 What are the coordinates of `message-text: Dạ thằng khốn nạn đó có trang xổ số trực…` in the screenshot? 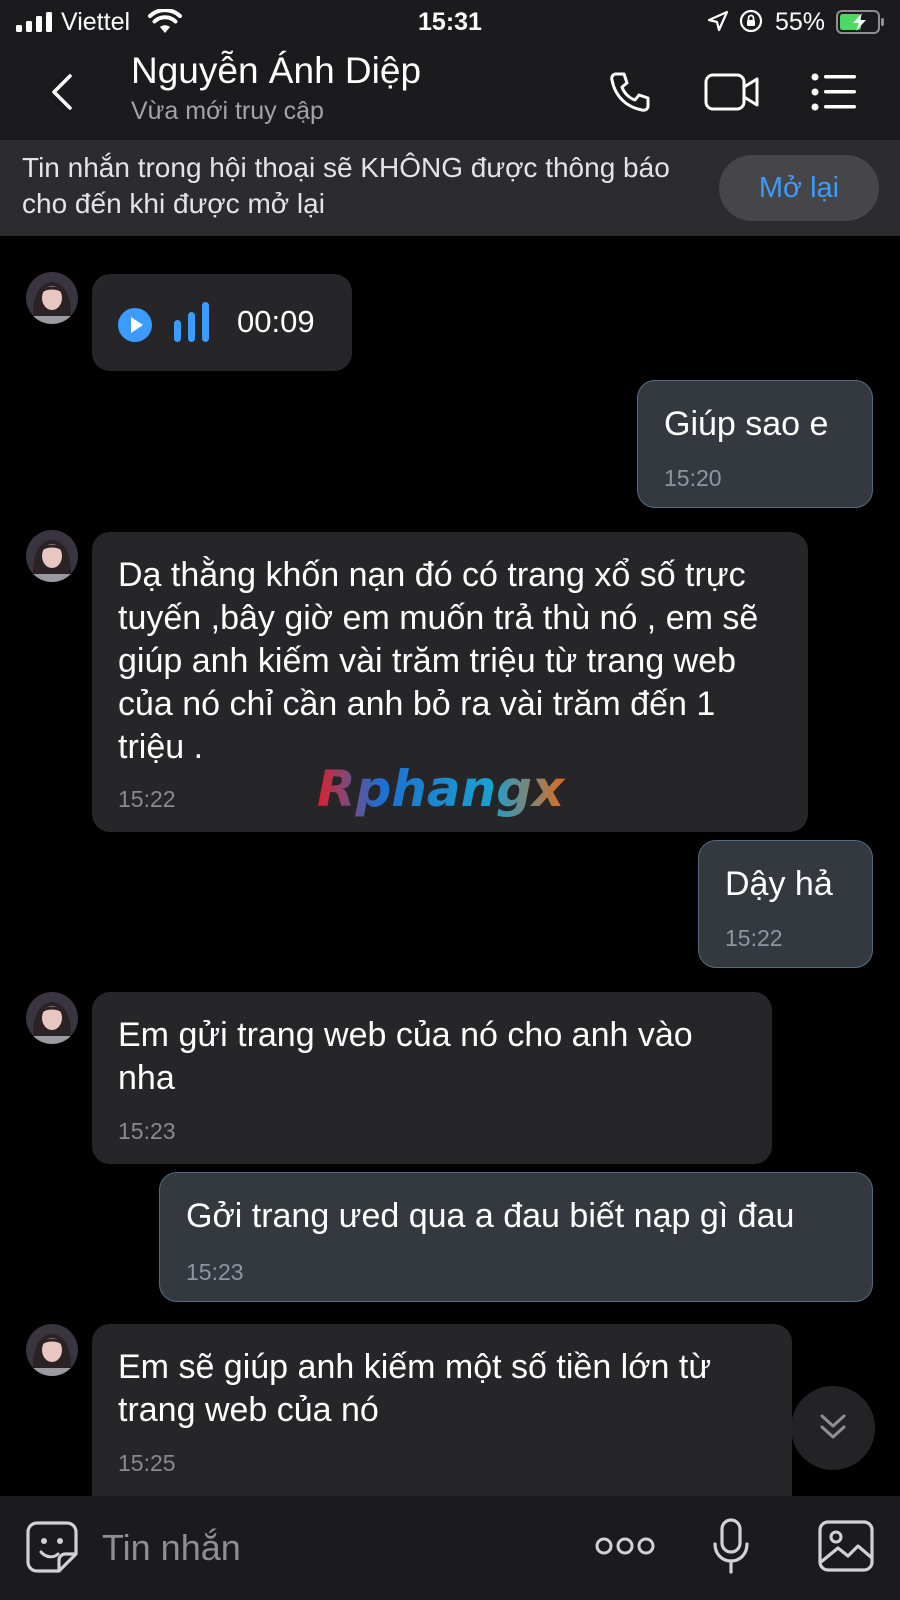 It's located at (438, 661).